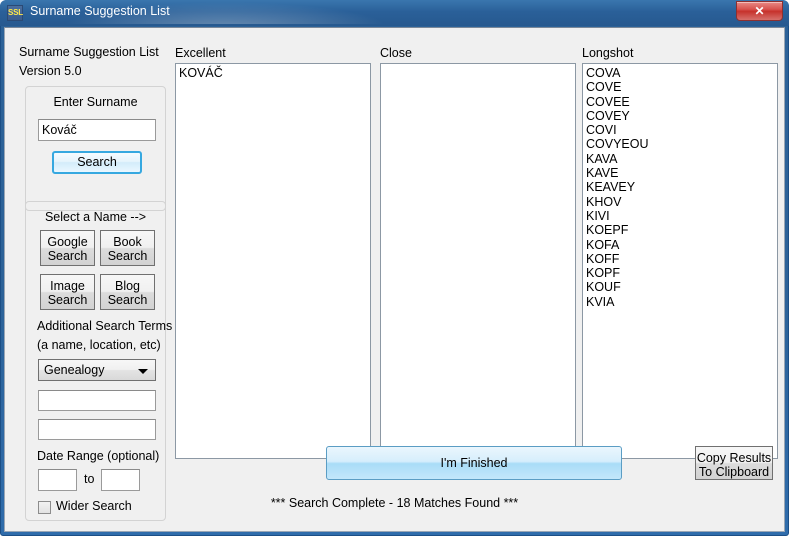  What do you see at coordinates (97, 130) in the screenshot?
I see `surname-input` at bounding box center [97, 130].